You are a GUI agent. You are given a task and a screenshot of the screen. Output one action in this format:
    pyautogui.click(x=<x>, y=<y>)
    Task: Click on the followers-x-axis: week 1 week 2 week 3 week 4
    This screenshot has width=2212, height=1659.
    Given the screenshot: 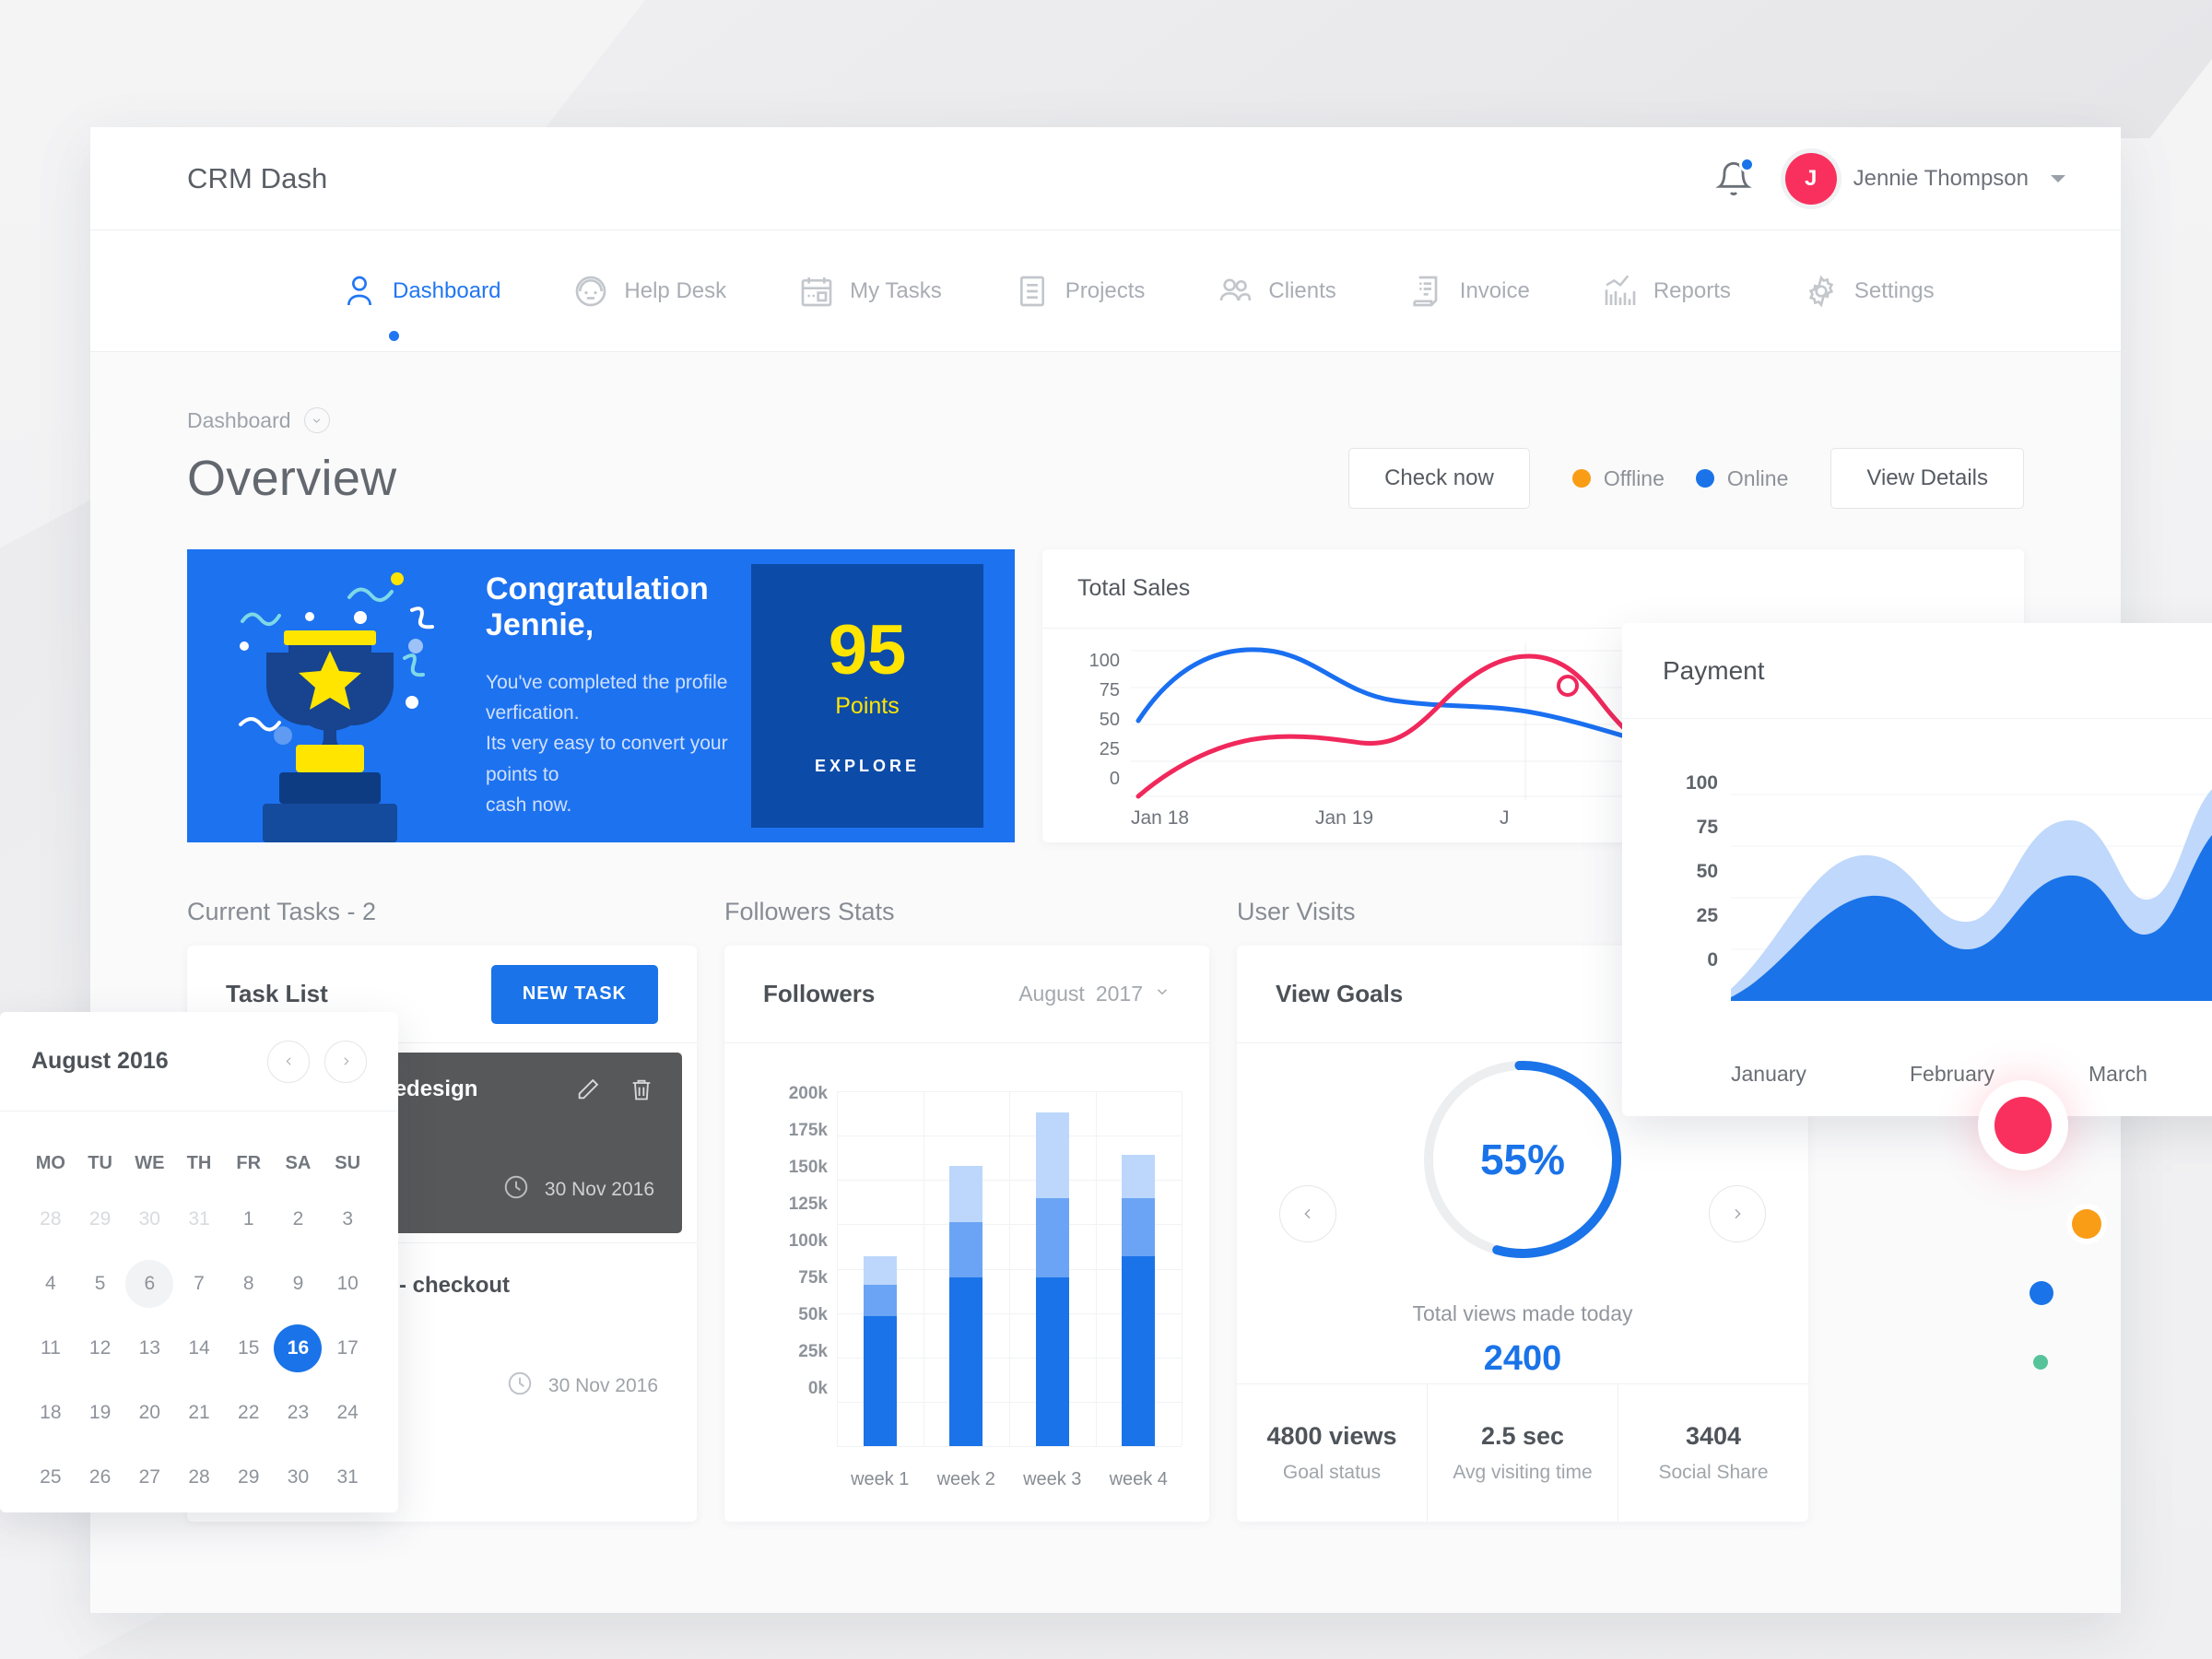 What is the action you would take?
    pyautogui.click(x=1009, y=1479)
    